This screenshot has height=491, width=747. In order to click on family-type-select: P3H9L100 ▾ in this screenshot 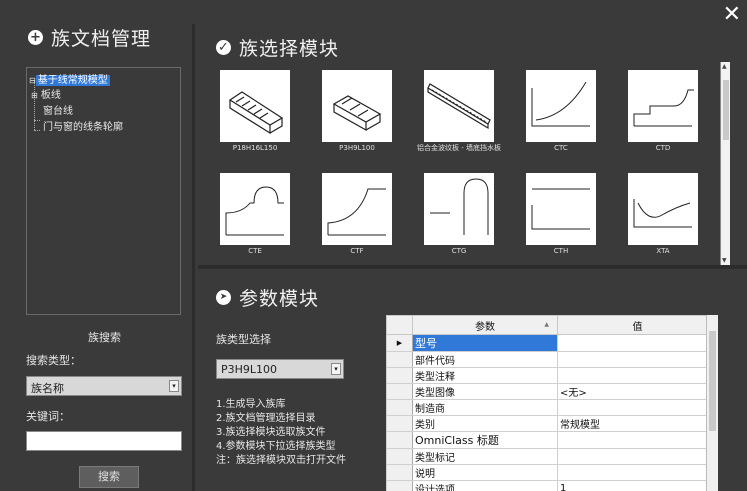, I will do `click(280, 369)`.